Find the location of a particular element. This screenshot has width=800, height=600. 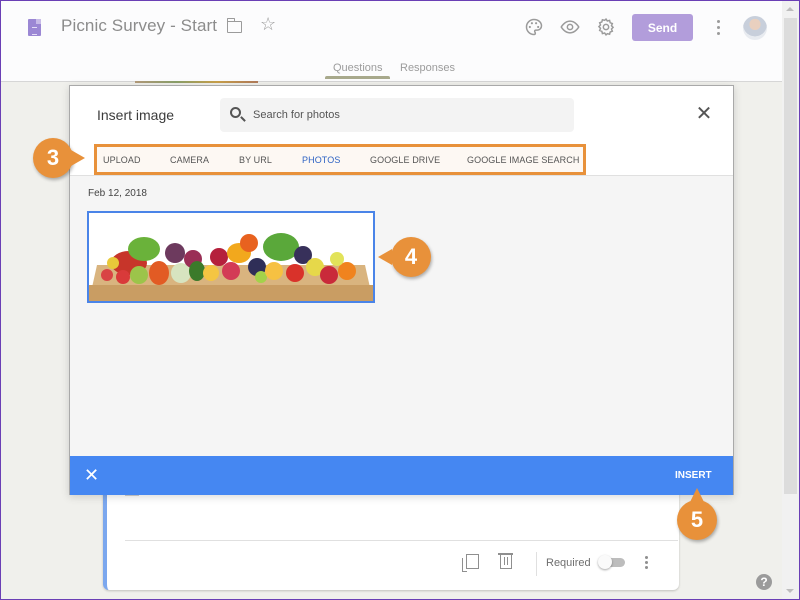

send-button: Send is located at coordinates (662, 27).